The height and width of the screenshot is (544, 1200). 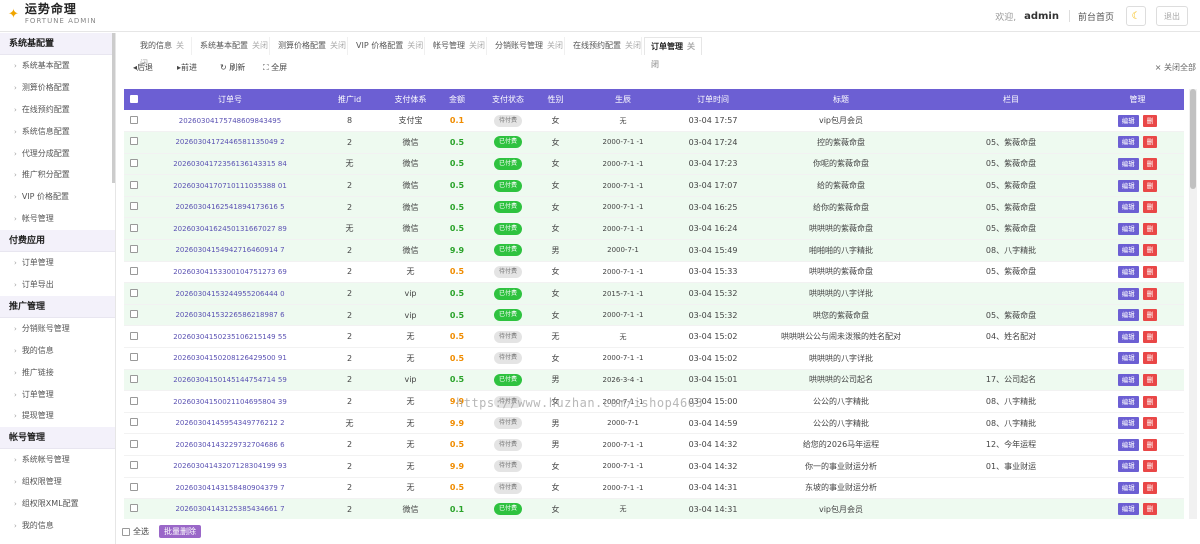 I want to click on tab-3: VIP 价格配置 关闭, so click(x=387, y=46).